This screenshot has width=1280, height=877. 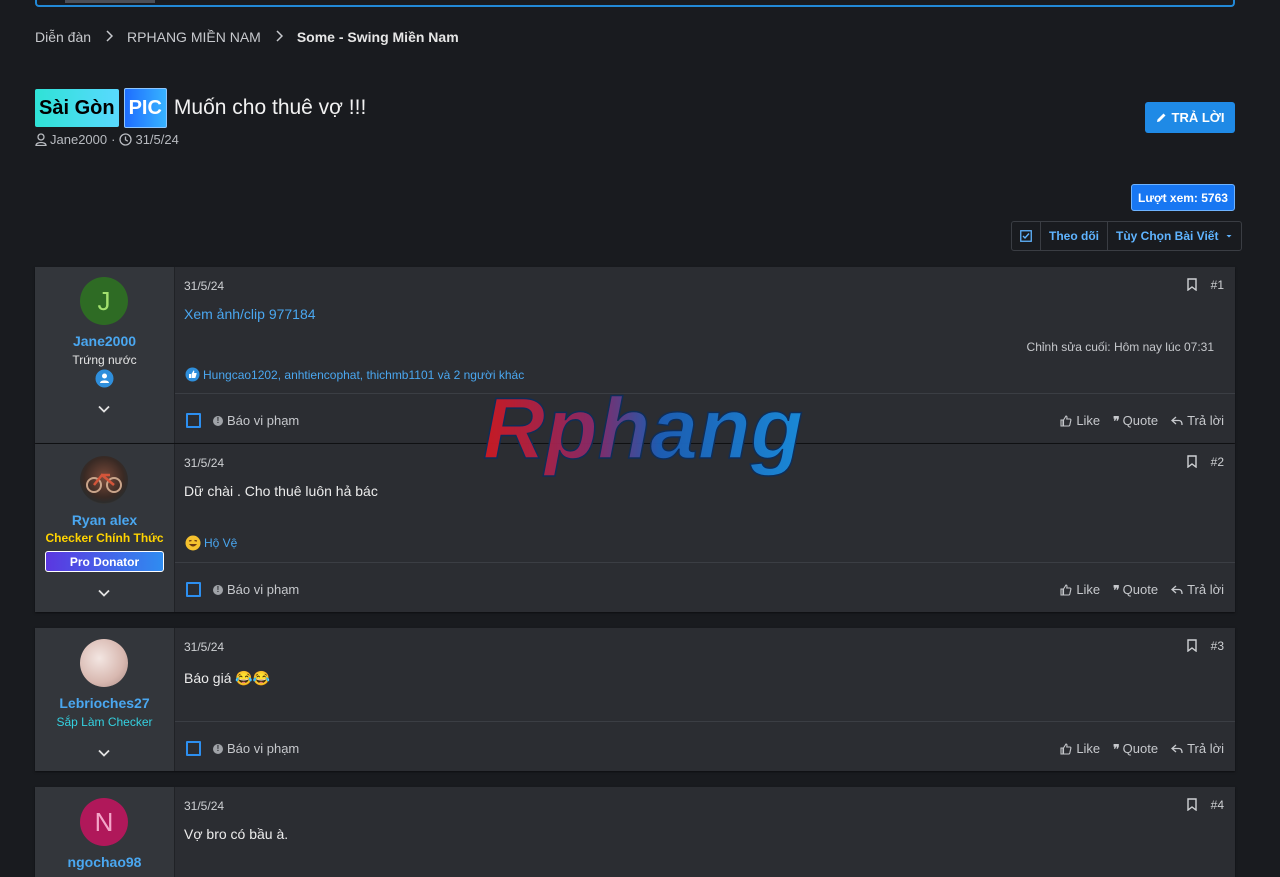 What do you see at coordinates (105, 355) in the screenshot?
I see `post-user-panel: J Jane2000 Trứng nước` at bounding box center [105, 355].